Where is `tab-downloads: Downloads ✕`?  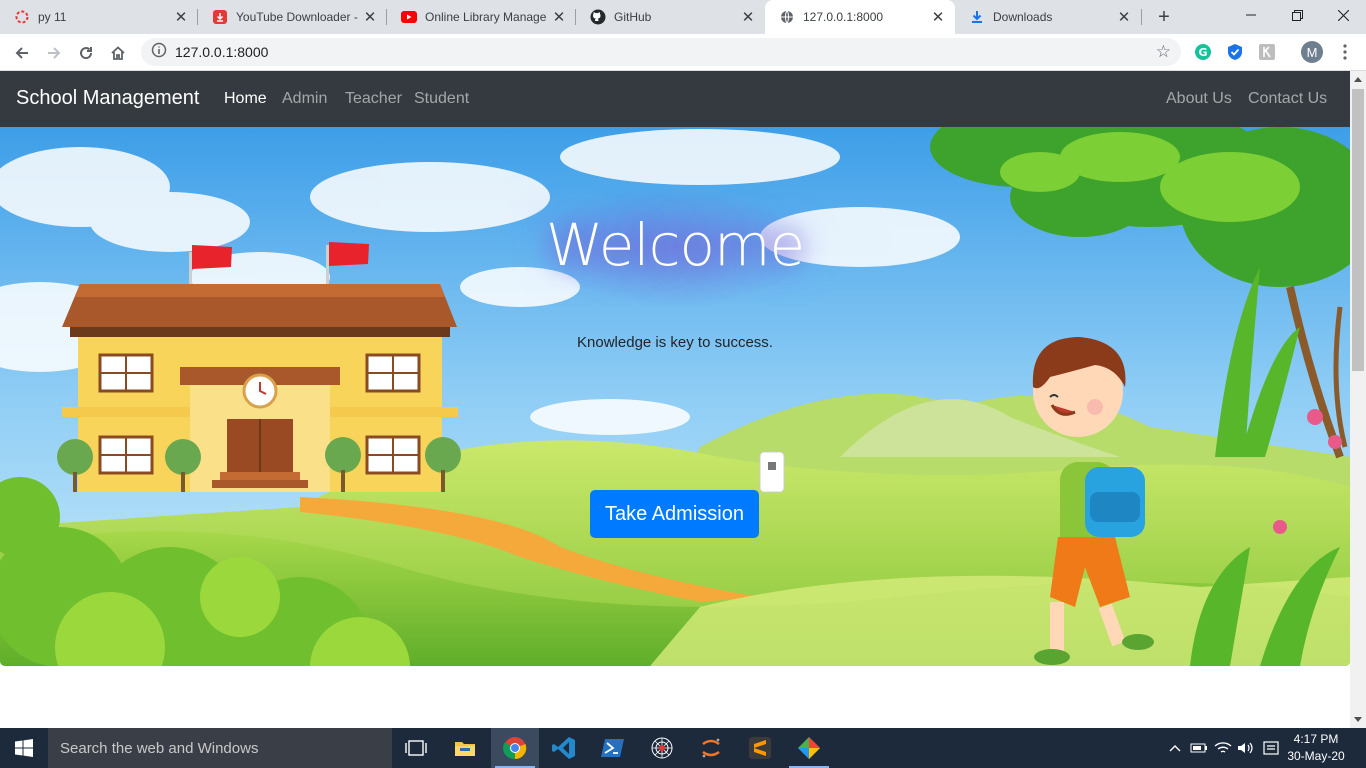
tab-downloads: Downloads ✕ is located at coordinates (1048, 17).